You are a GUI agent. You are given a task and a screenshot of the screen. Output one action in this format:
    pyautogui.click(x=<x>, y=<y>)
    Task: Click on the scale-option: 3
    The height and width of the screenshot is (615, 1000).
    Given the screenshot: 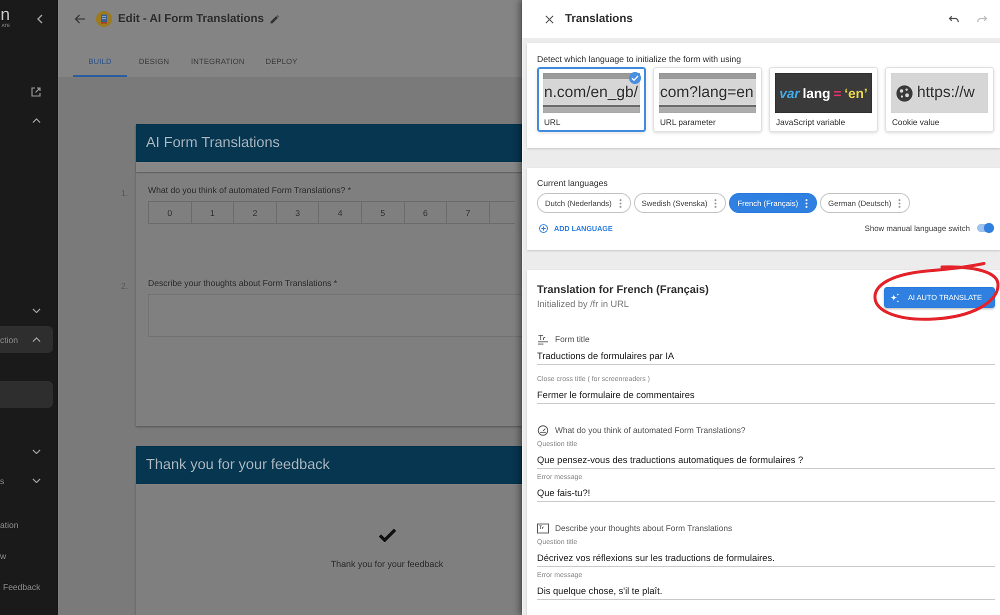 What is the action you would take?
    pyautogui.click(x=298, y=212)
    